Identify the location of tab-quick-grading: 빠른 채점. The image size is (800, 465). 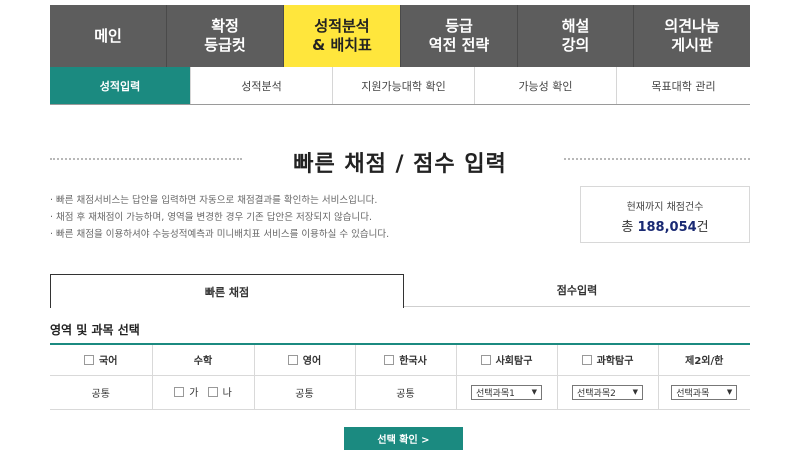
(227, 291).